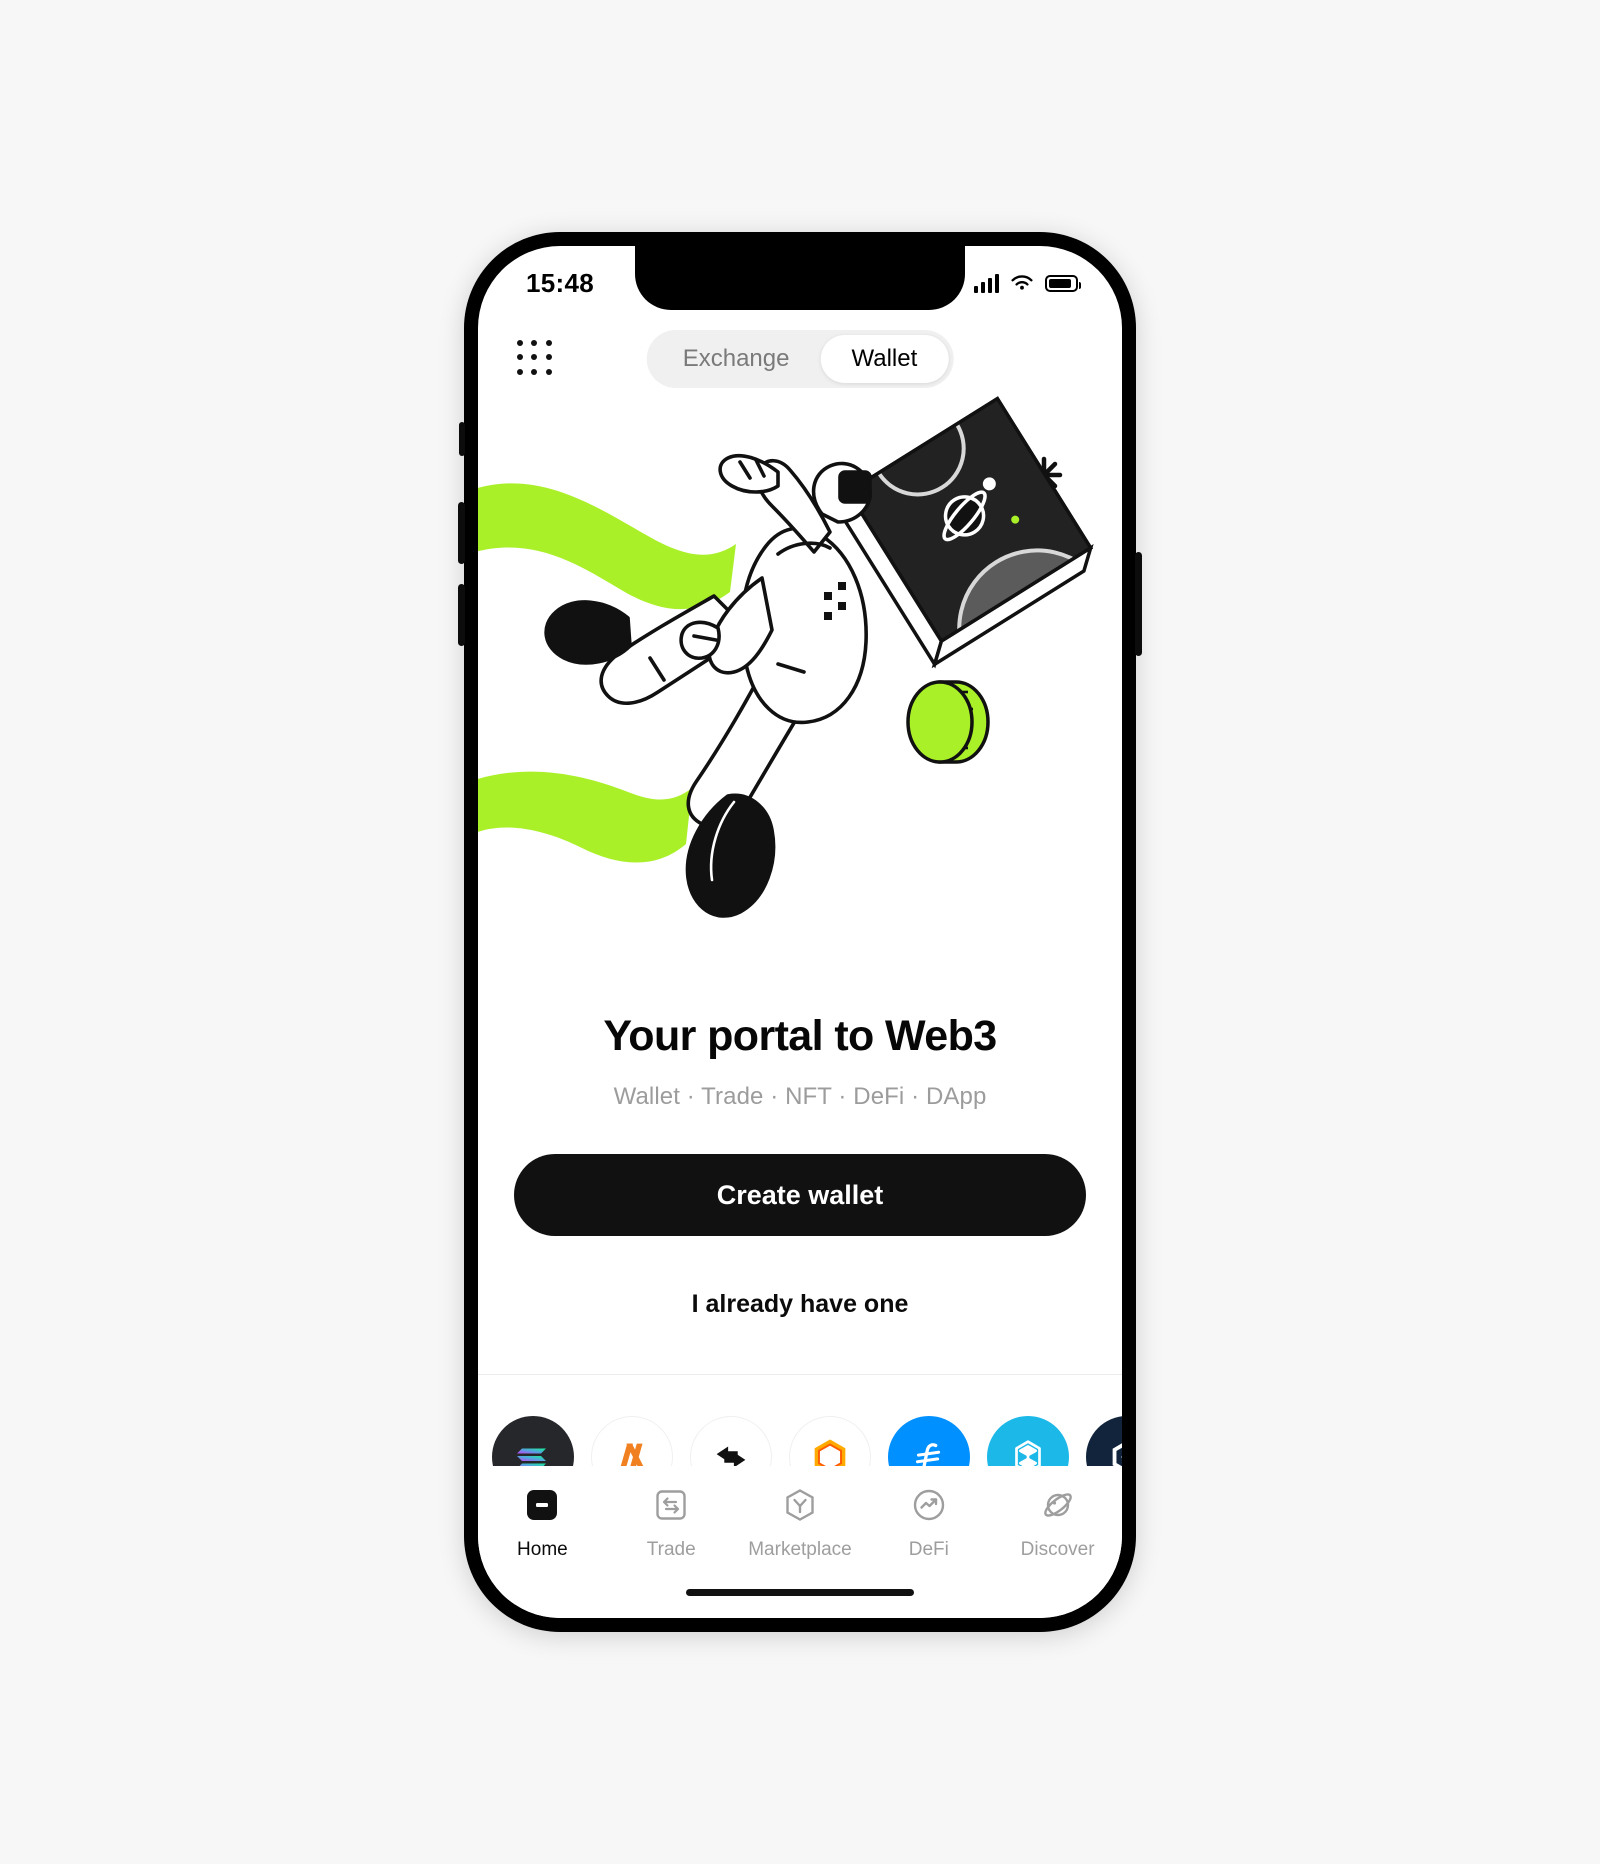  What do you see at coordinates (800, 1195) in the screenshot?
I see `create-wallet-button: Create wallet` at bounding box center [800, 1195].